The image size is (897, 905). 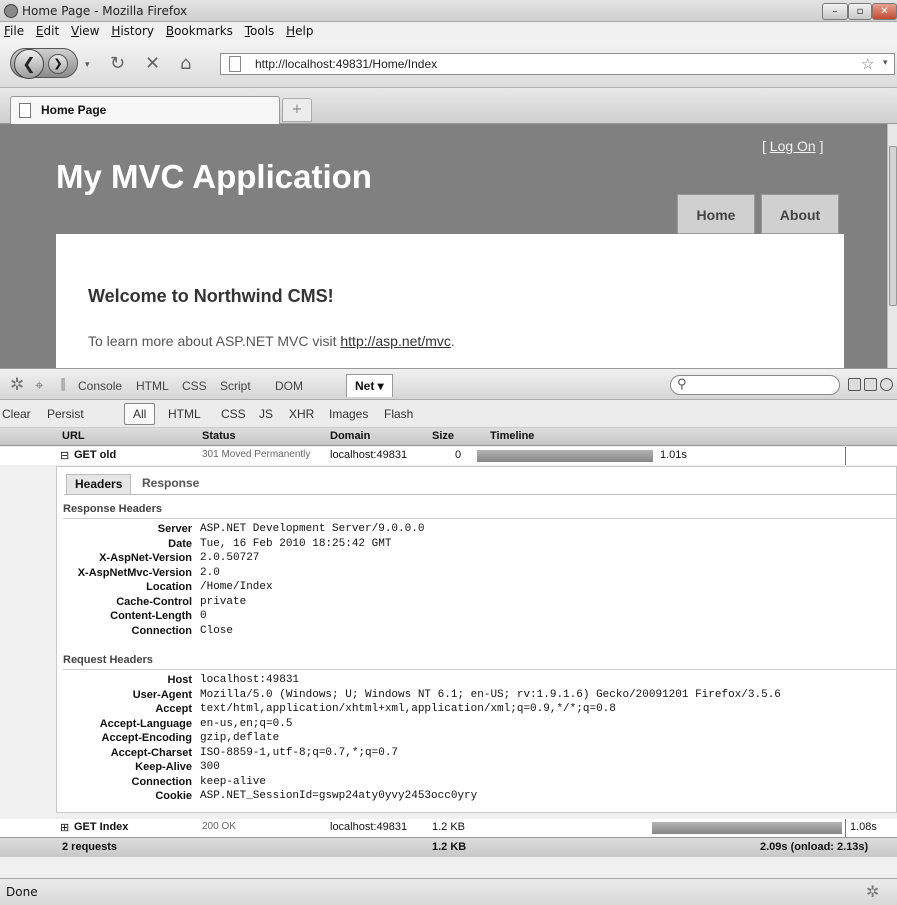 What do you see at coordinates (219, 436) in the screenshot?
I see `col-status: Status` at bounding box center [219, 436].